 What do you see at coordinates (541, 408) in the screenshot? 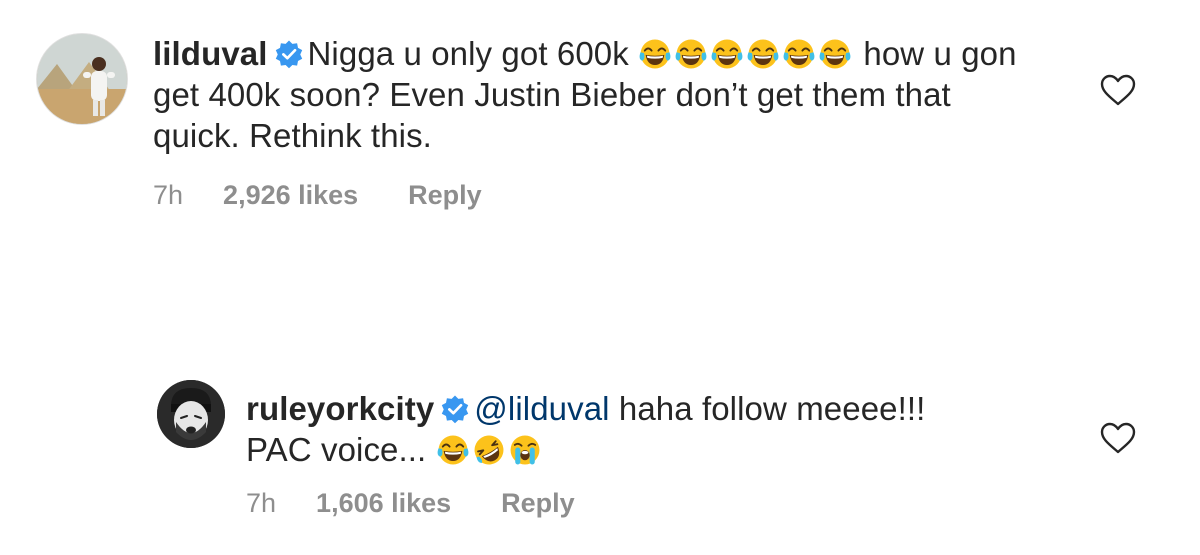
I see `mention-link: @lilduval` at bounding box center [541, 408].